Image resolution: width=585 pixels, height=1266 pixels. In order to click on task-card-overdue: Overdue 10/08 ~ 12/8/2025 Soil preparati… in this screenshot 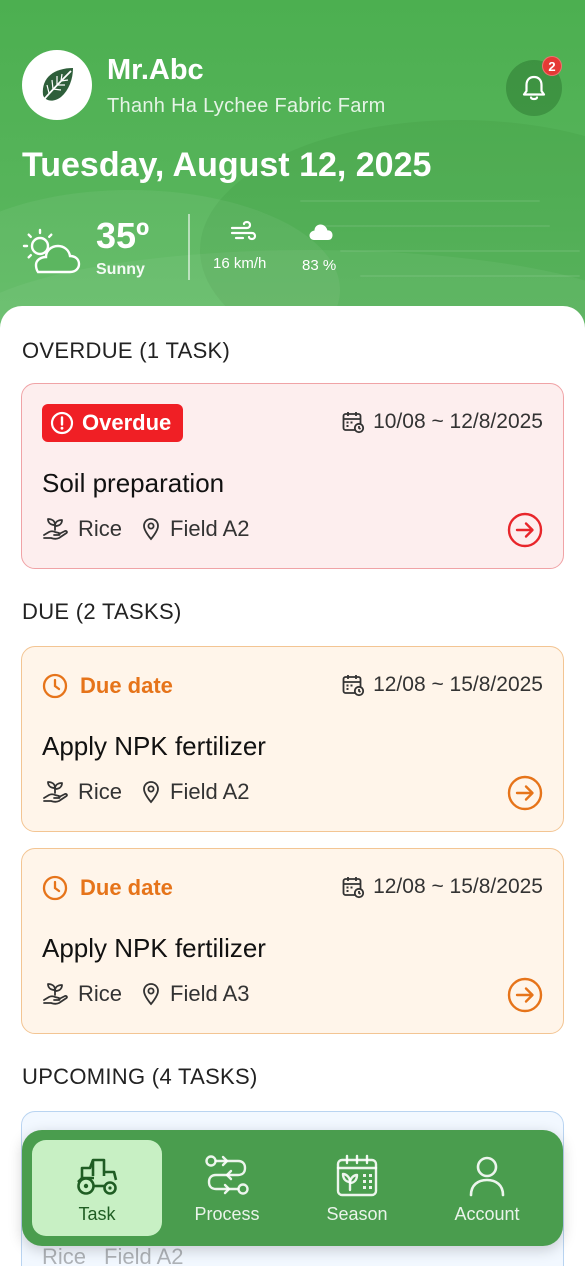, I will do `click(292, 476)`.